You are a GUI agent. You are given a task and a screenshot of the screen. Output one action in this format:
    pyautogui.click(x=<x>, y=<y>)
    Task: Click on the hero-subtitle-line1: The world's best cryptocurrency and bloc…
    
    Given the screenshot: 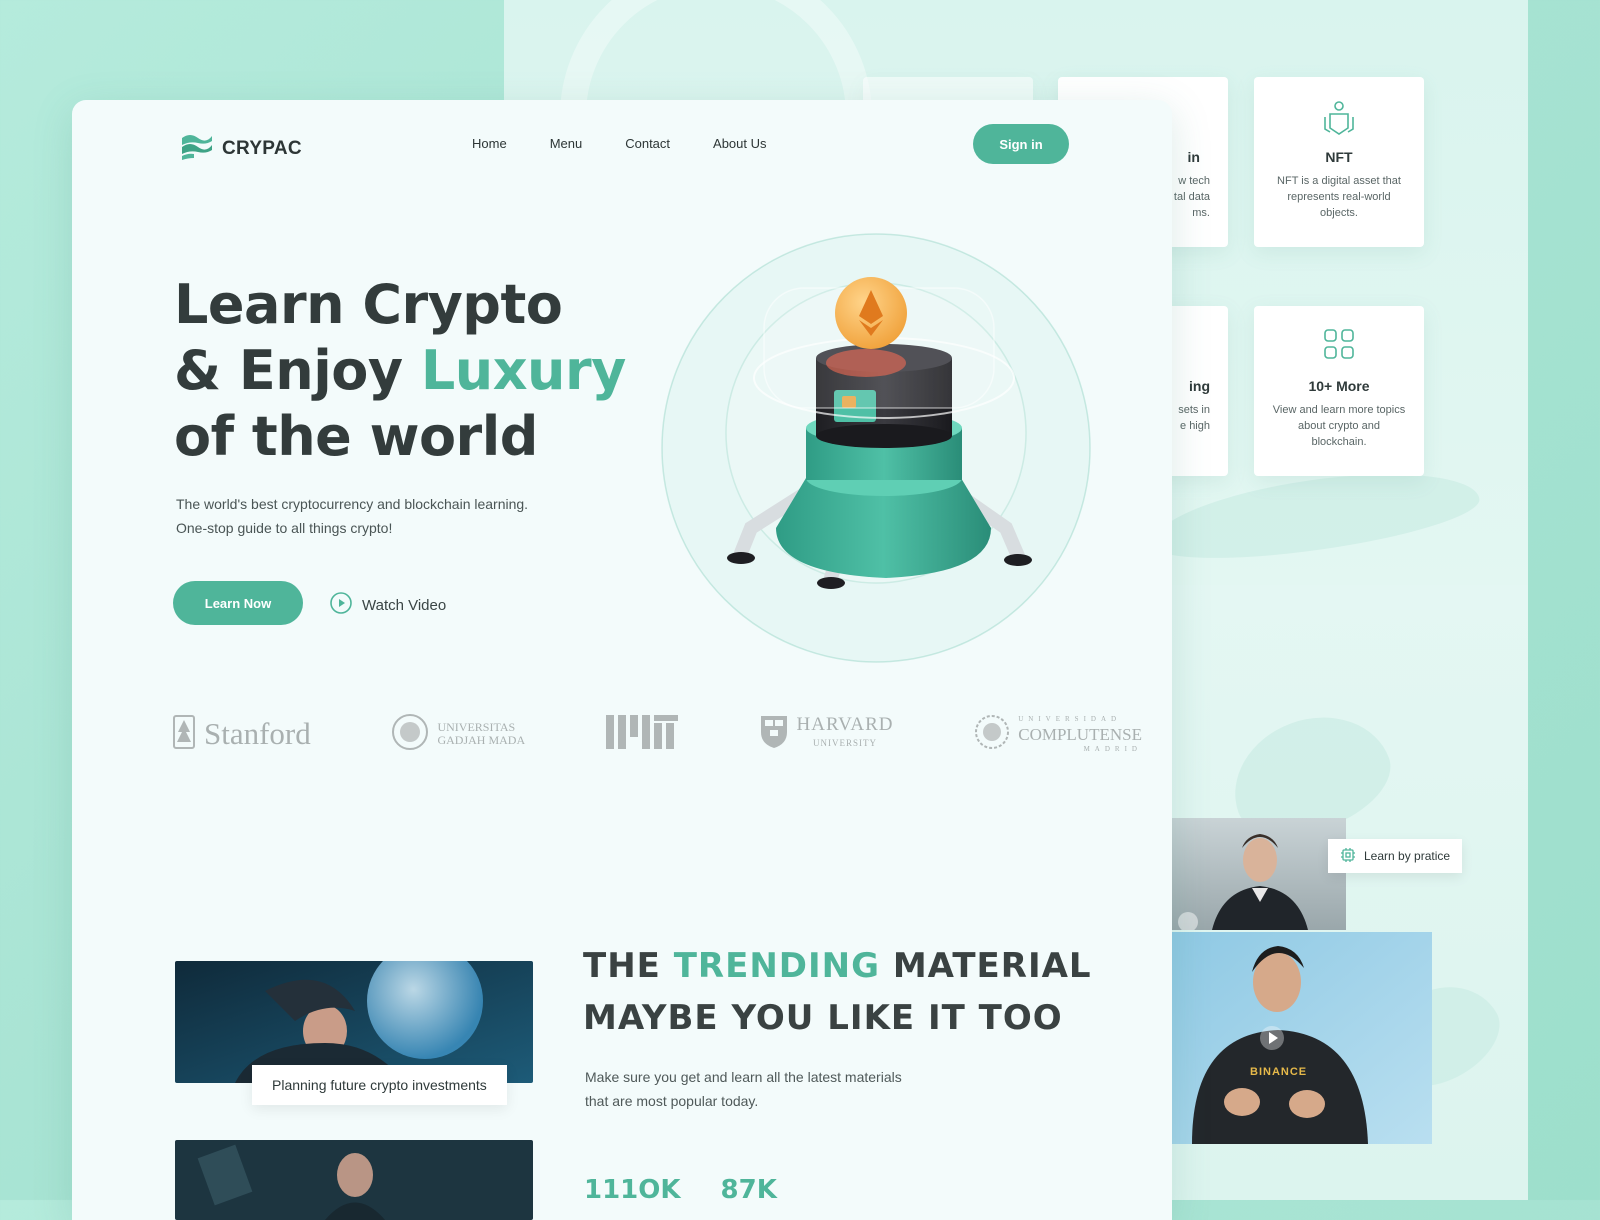 What is the action you would take?
    pyautogui.click(x=352, y=504)
    